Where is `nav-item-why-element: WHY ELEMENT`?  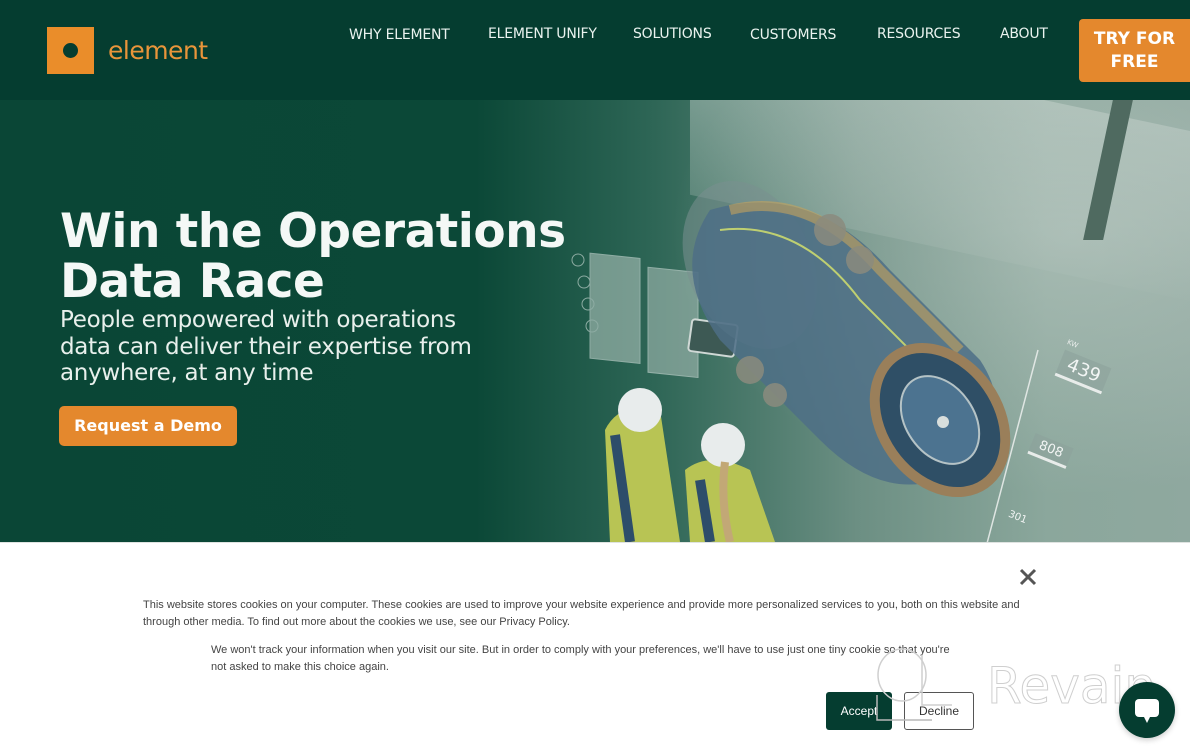
nav-item-why-element: WHY ELEMENT is located at coordinates (399, 35).